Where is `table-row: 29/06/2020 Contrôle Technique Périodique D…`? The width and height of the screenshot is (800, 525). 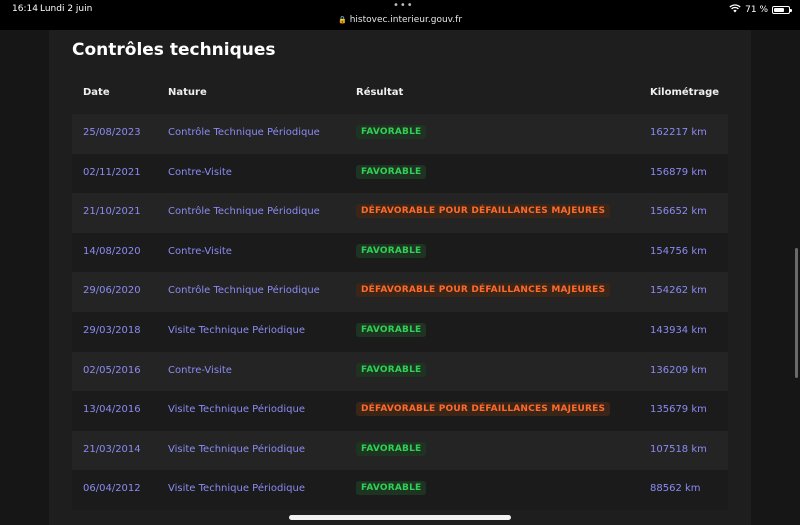 table-row: 29/06/2020 Contrôle Technique Périodique D… is located at coordinates (400, 292).